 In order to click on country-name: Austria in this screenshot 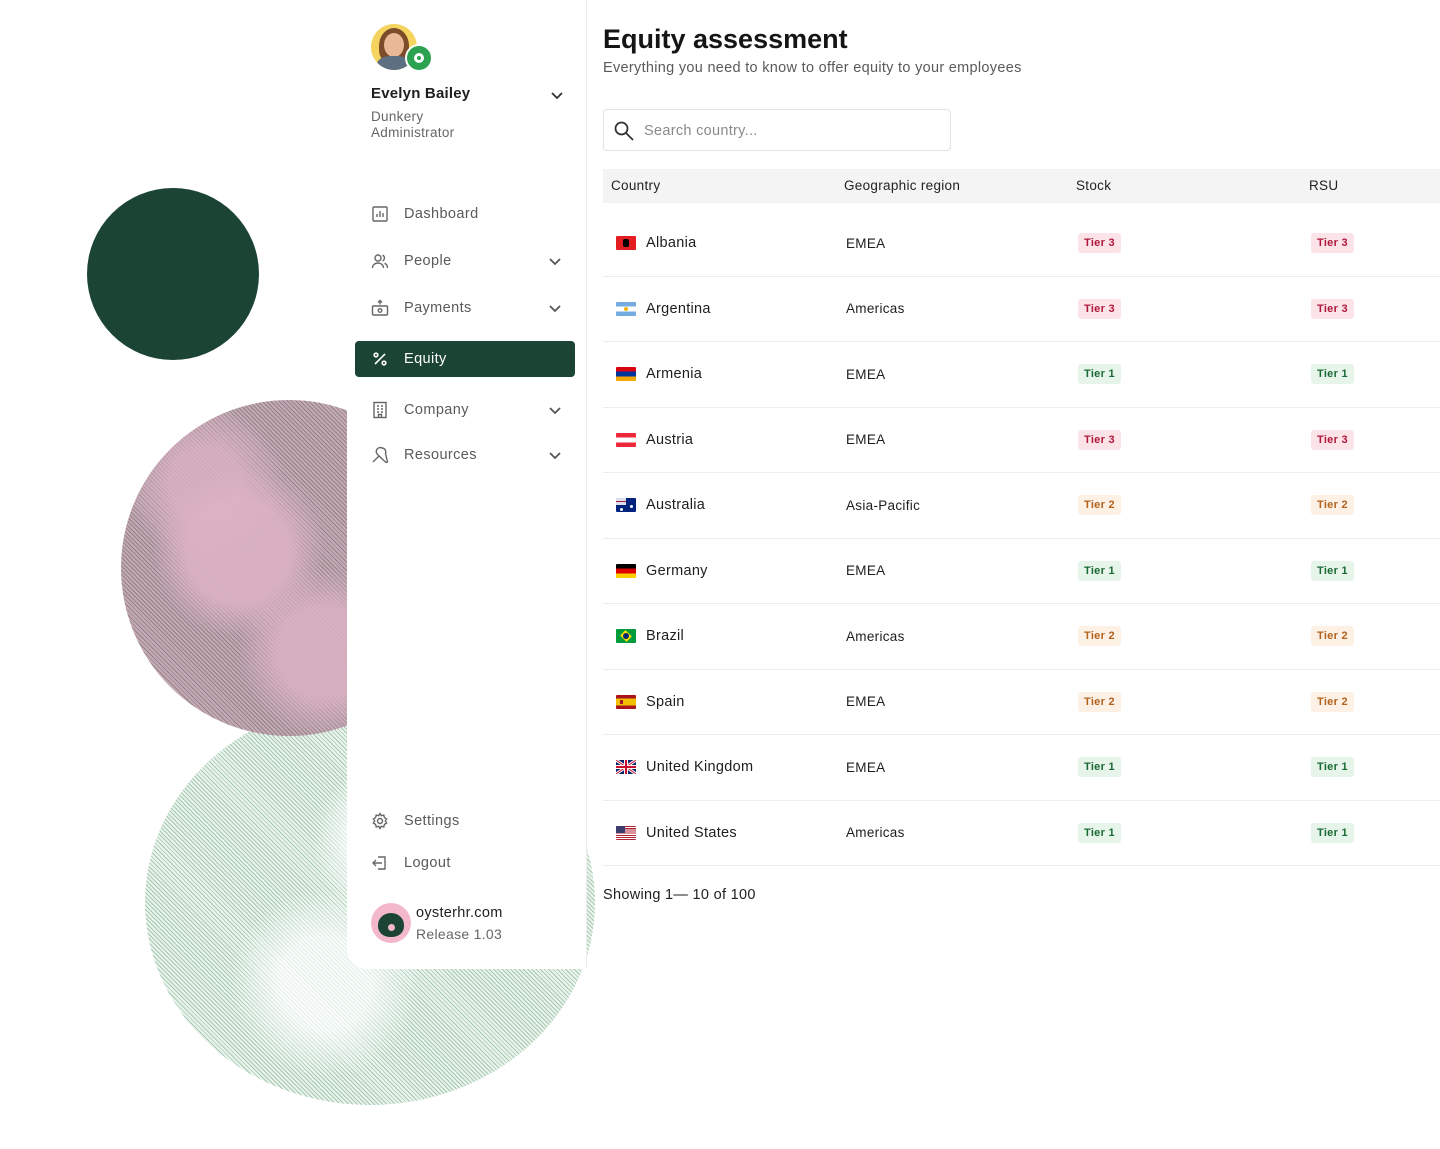, I will do `click(670, 439)`.